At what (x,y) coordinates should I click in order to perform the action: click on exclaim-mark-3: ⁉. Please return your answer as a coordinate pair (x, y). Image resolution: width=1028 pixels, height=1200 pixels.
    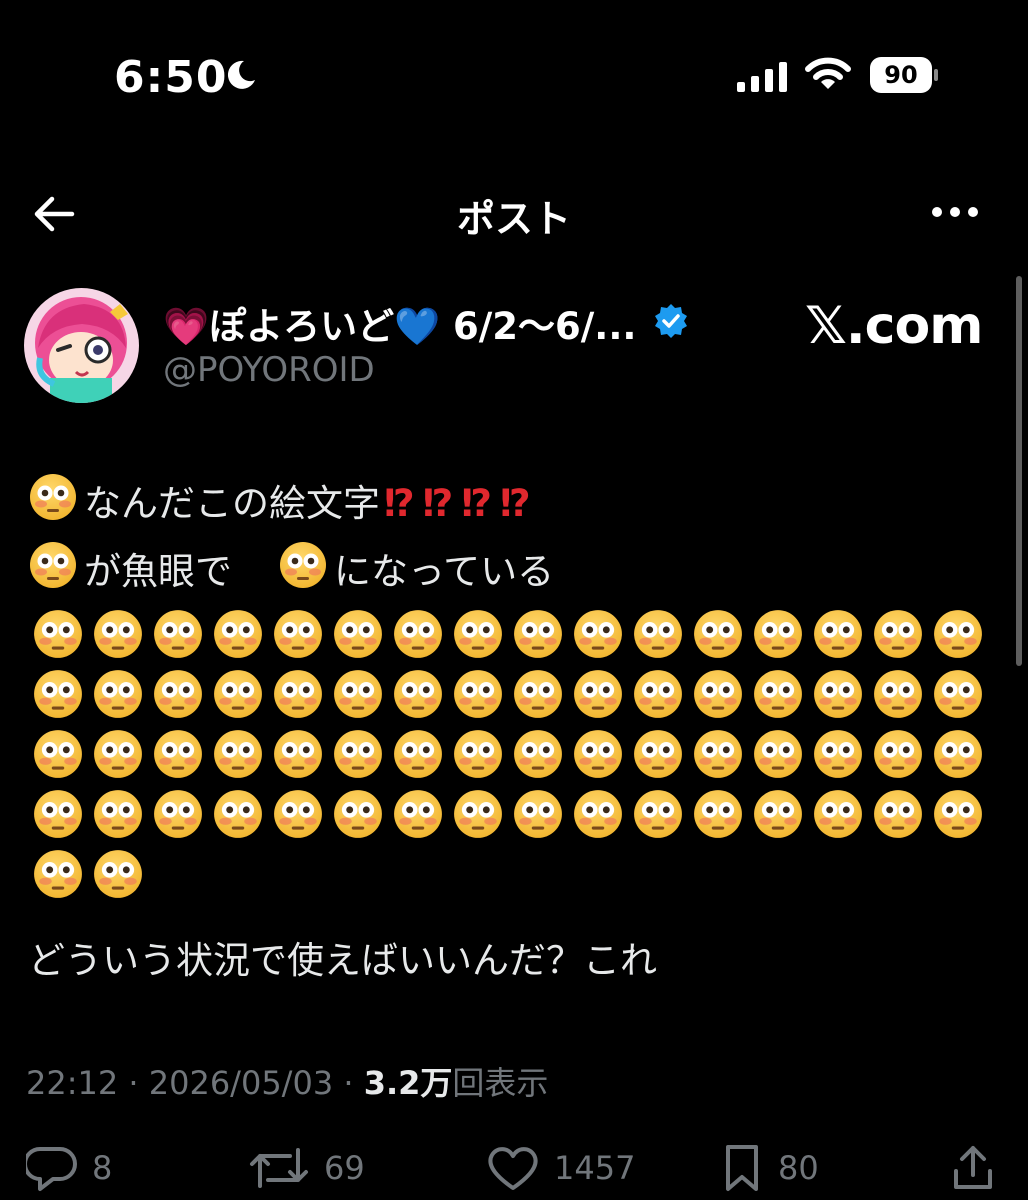
    Looking at the image, I should click on (481, 503).